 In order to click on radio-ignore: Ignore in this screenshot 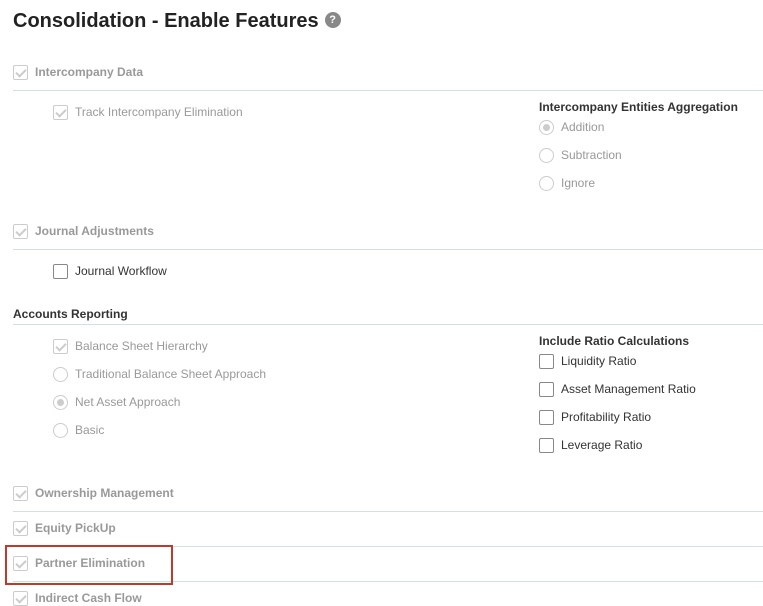, I will do `click(567, 183)`.